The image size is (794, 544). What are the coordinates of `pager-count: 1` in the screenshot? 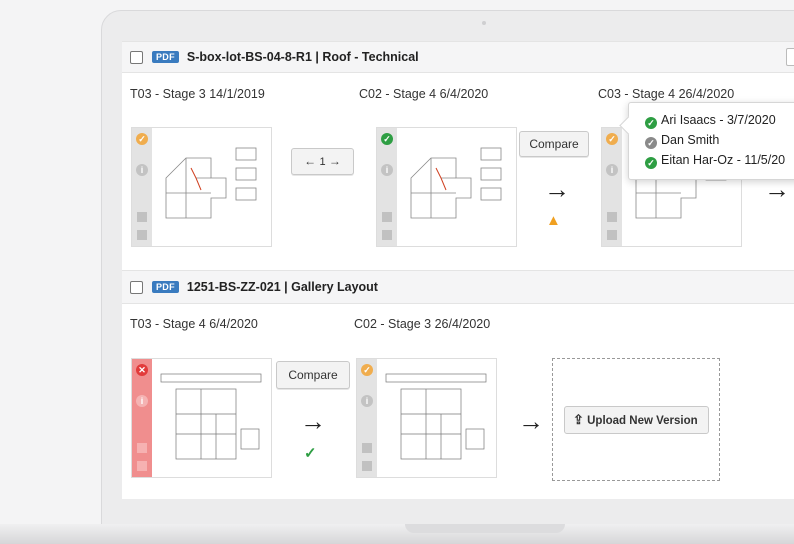 It's located at (322, 162).